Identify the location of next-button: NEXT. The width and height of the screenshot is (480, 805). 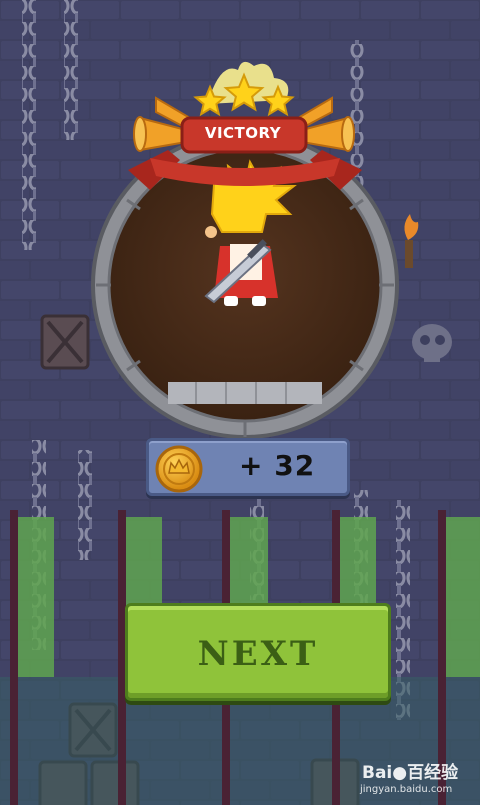
(258, 652).